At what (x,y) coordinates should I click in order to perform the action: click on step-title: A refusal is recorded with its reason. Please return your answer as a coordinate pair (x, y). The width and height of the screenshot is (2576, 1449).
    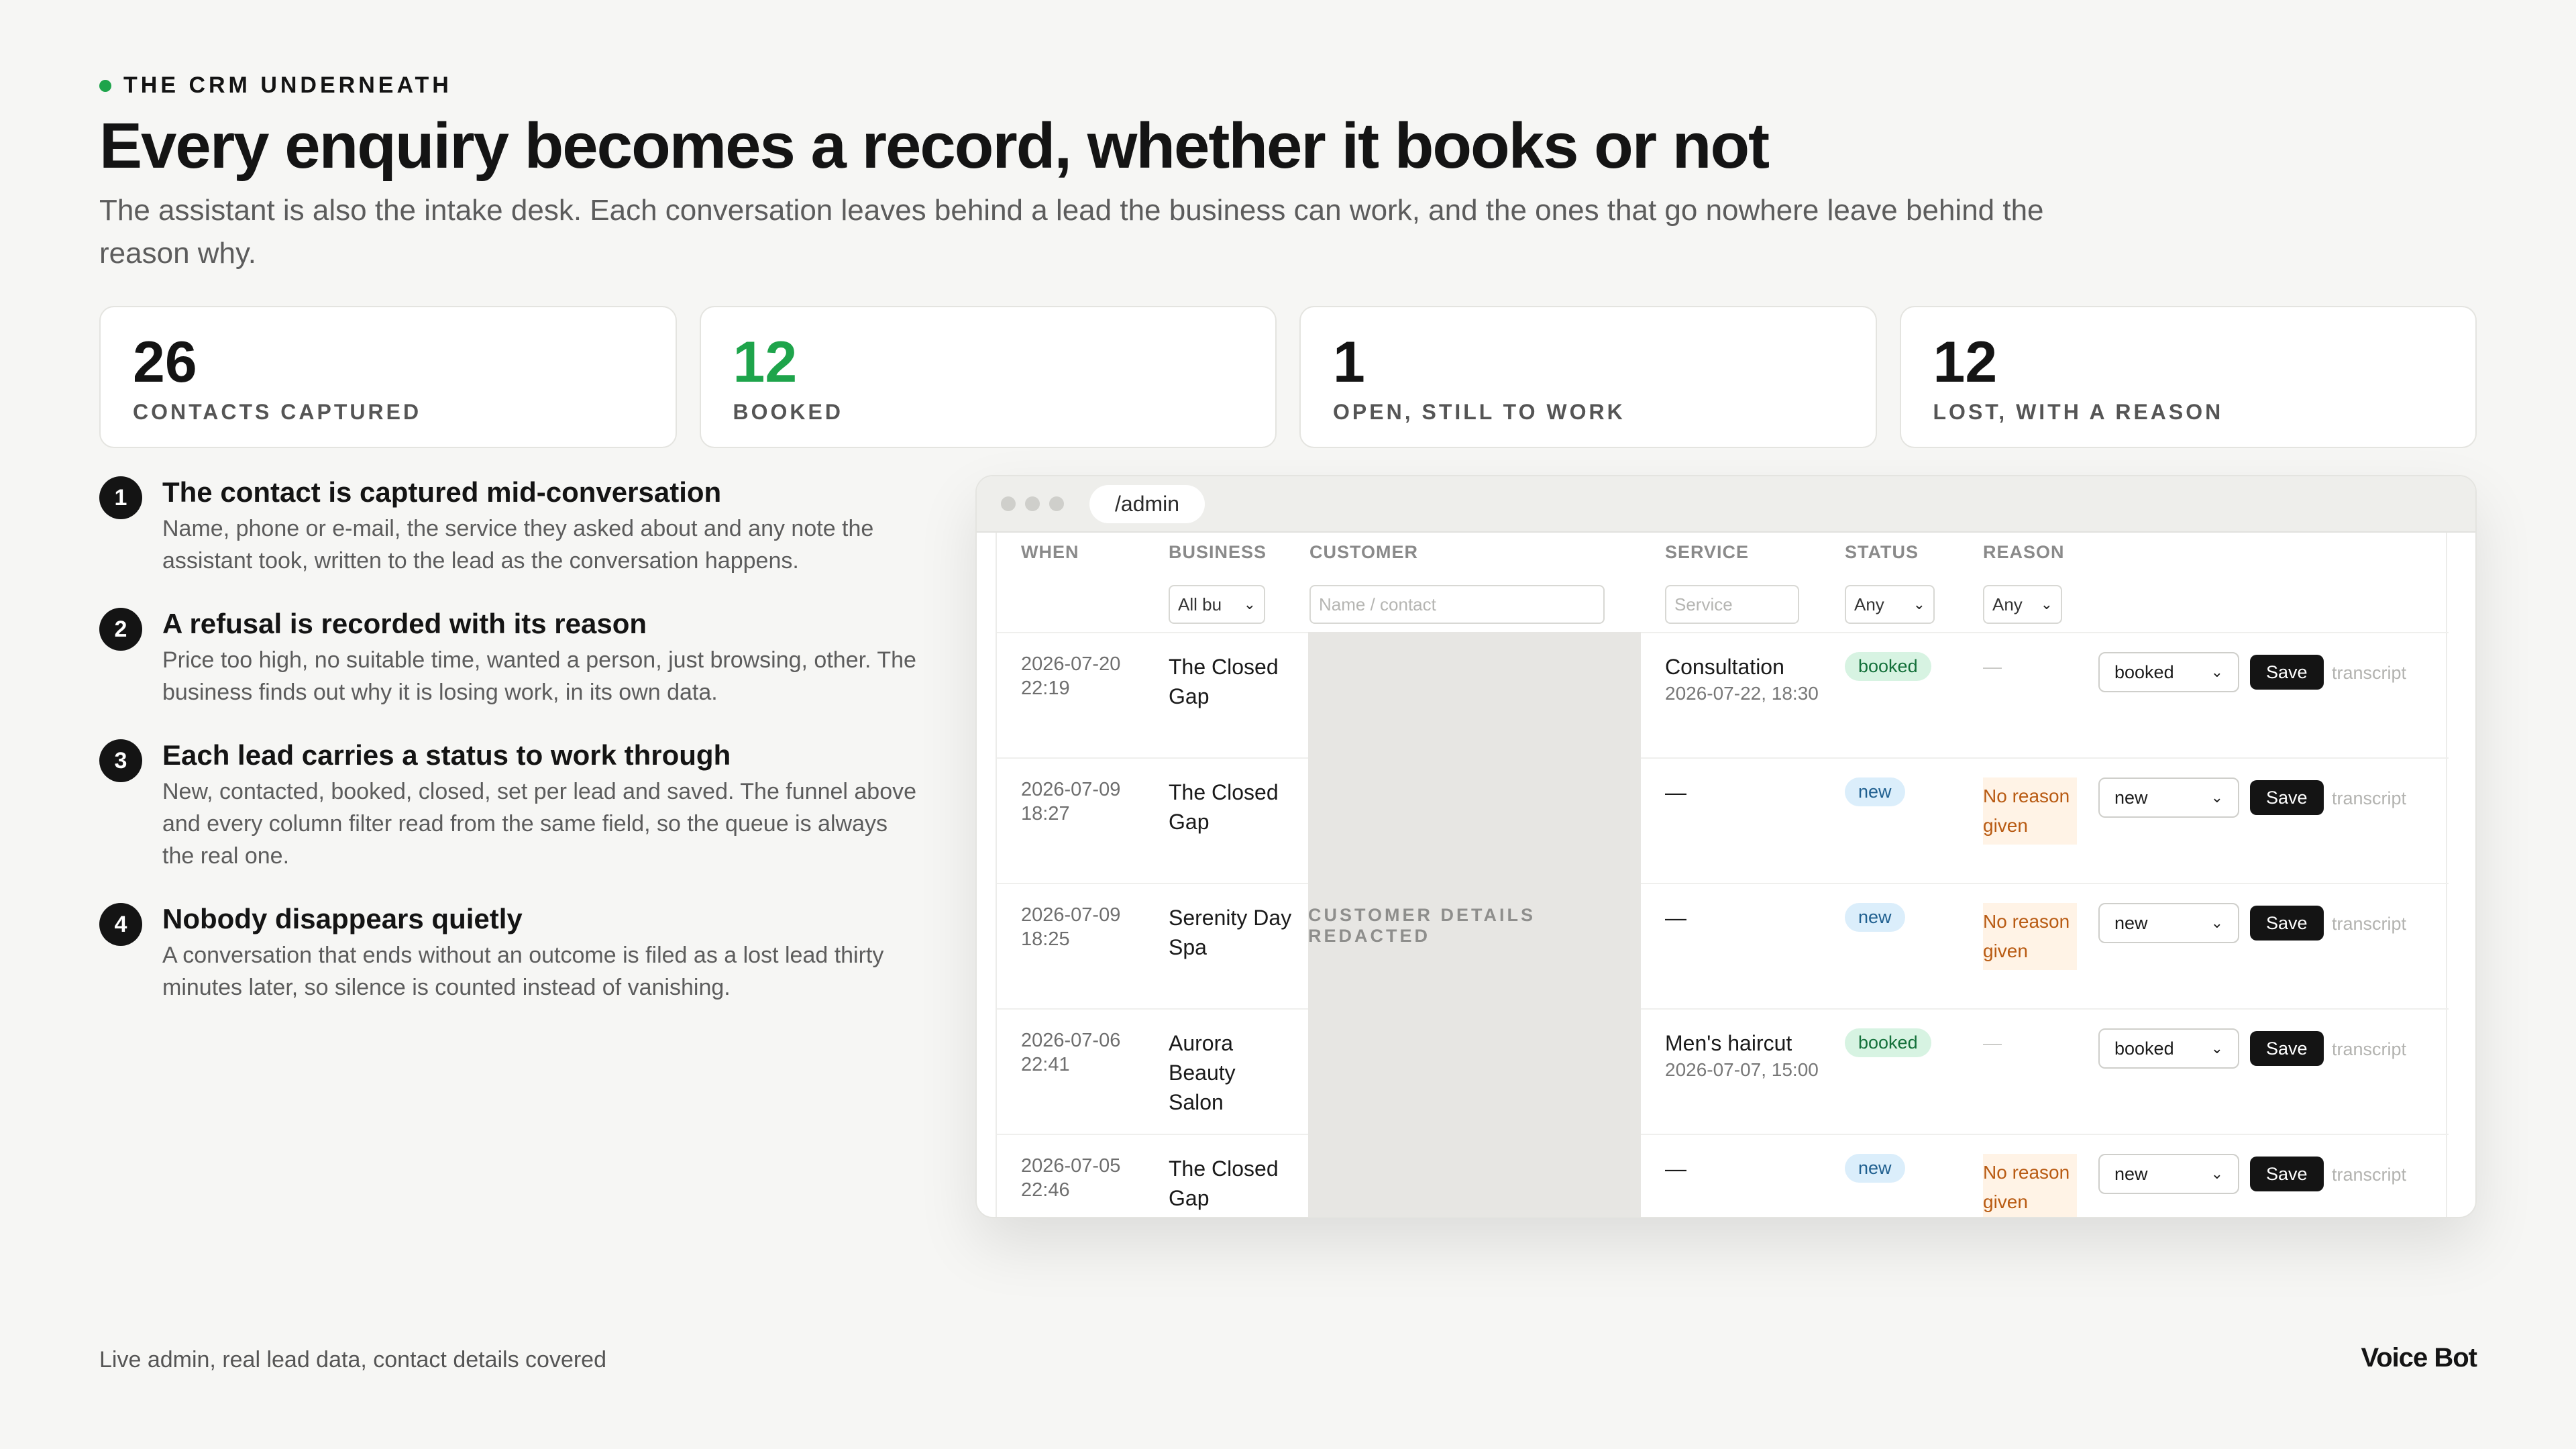
    Looking at the image, I should click on (404, 623).